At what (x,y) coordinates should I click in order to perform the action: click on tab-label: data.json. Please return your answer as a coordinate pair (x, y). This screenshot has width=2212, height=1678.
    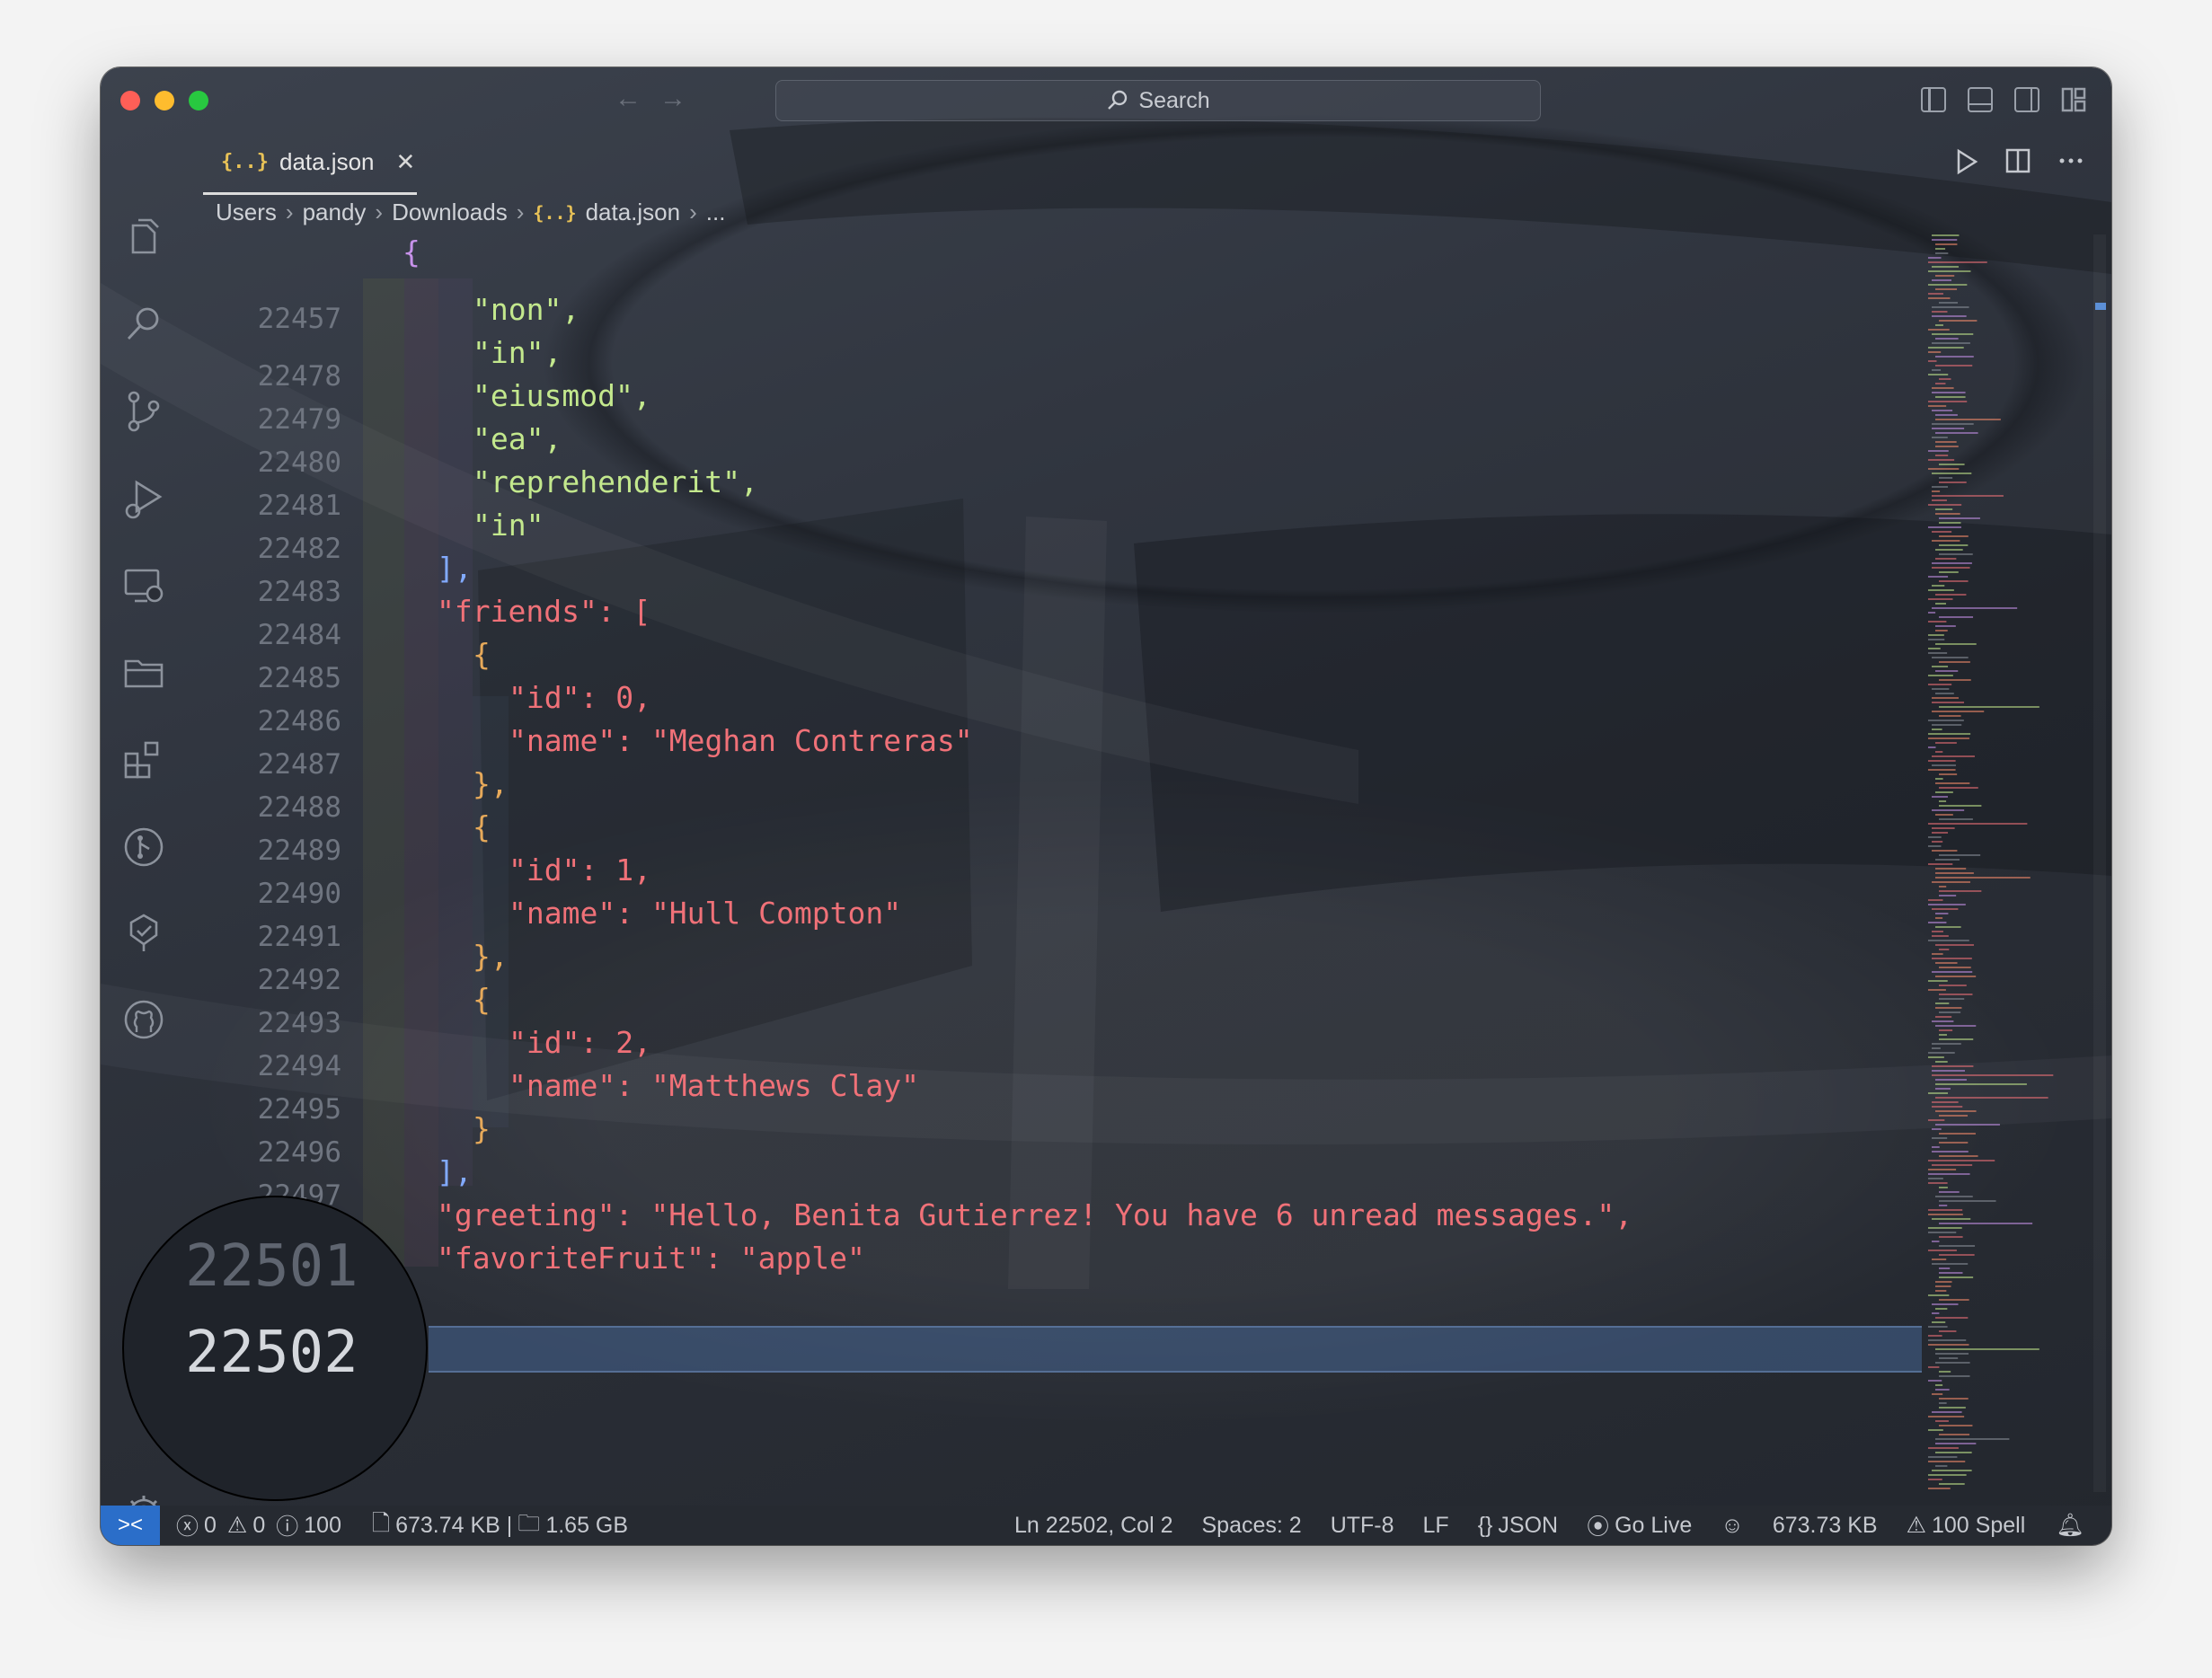
    Looking at the image, I should click on (327, 162).